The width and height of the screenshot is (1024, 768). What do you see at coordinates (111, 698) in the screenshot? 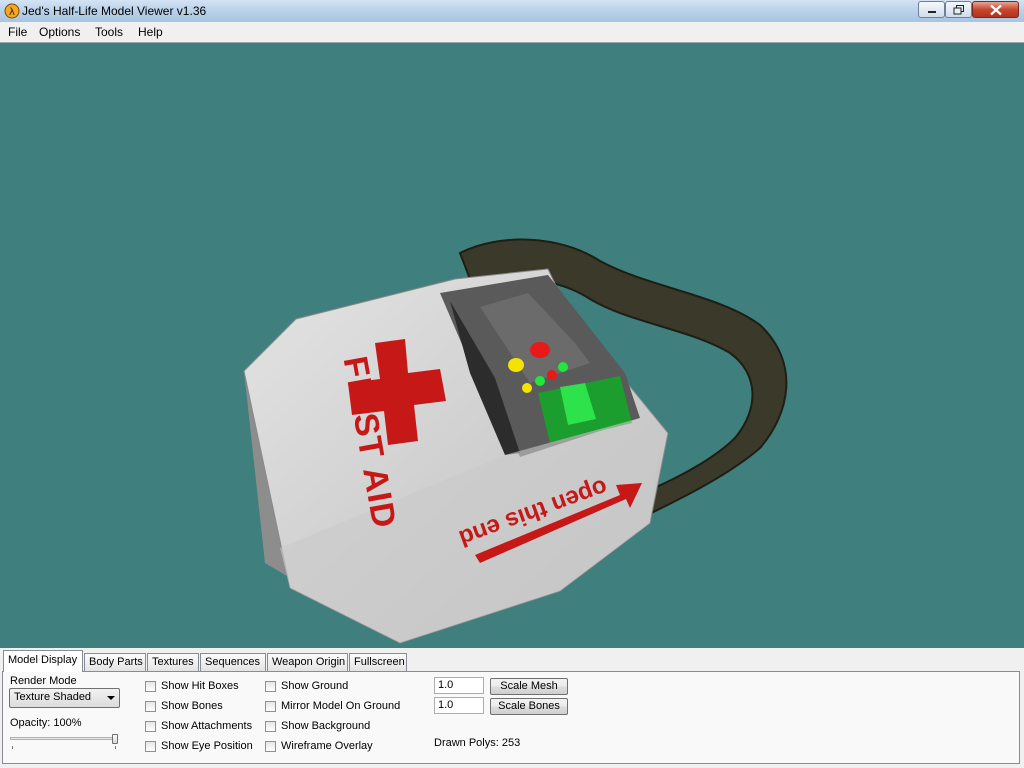
I see `chevron-down-icon` at bounding box center [111, 698].